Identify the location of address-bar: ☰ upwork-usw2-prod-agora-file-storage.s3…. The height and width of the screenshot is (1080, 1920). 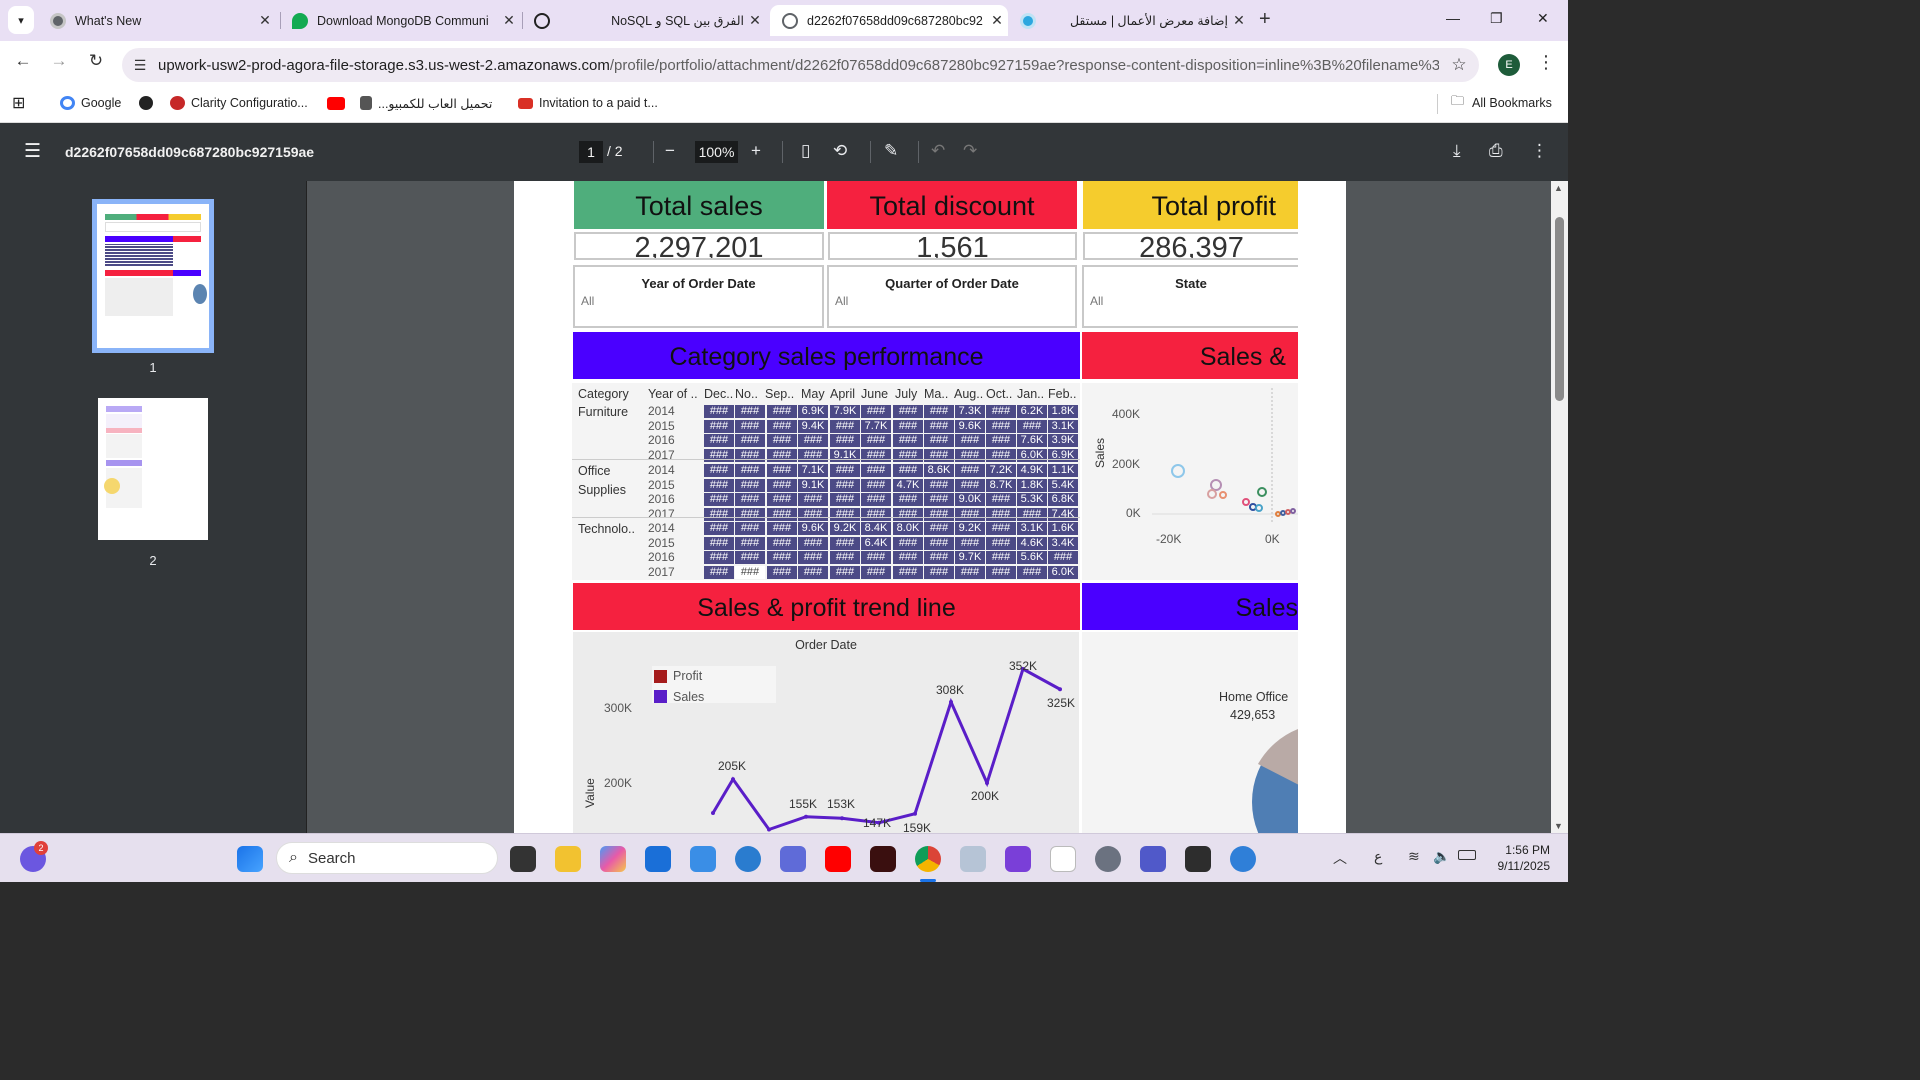
(800, 65).